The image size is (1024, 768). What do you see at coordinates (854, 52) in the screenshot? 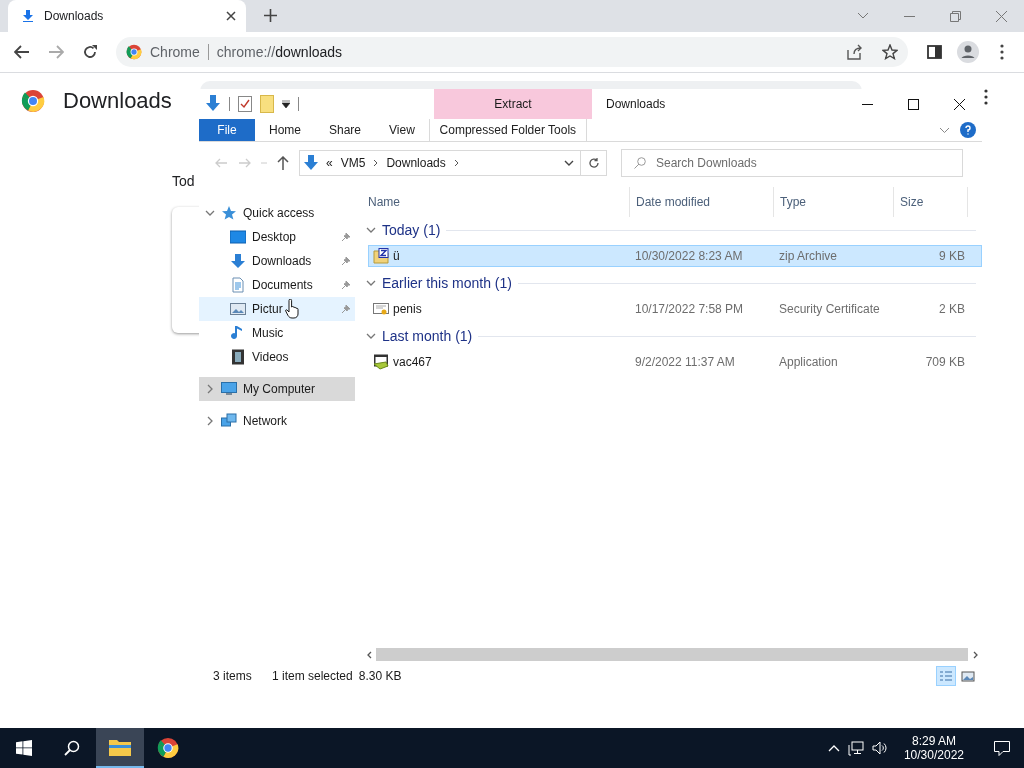
I see `share-icon` at bounding box center [854, 52].